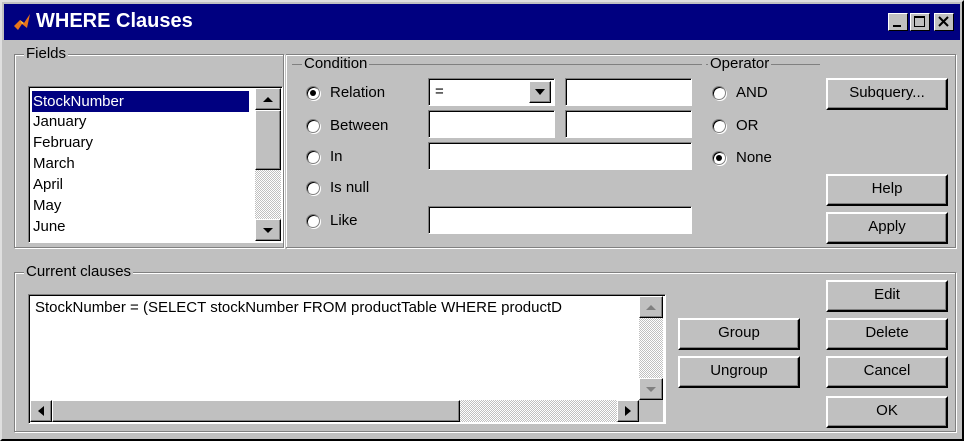  I want to click on minimize-button, so click(898, 22).